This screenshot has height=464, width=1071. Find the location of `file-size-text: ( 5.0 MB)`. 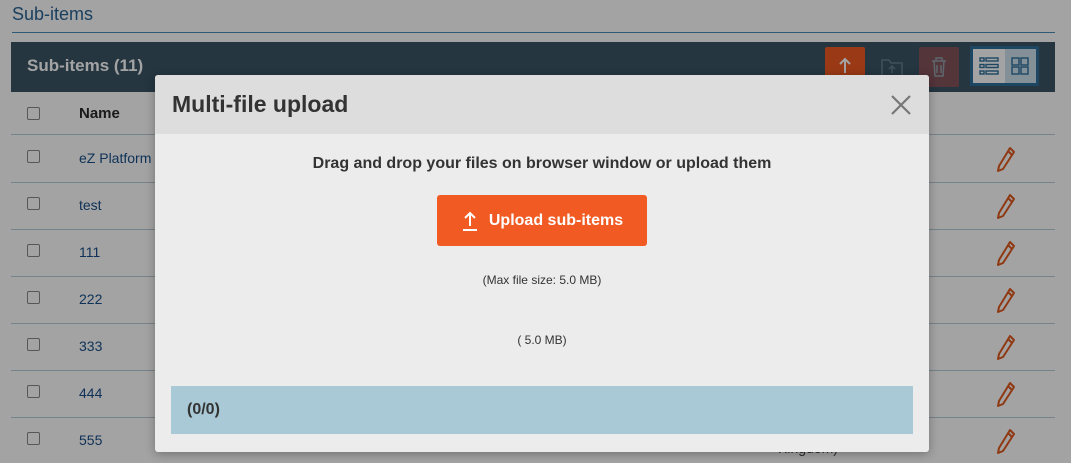

file-size-text: ( 5.0 MB) is located at coordinates (542, 340).